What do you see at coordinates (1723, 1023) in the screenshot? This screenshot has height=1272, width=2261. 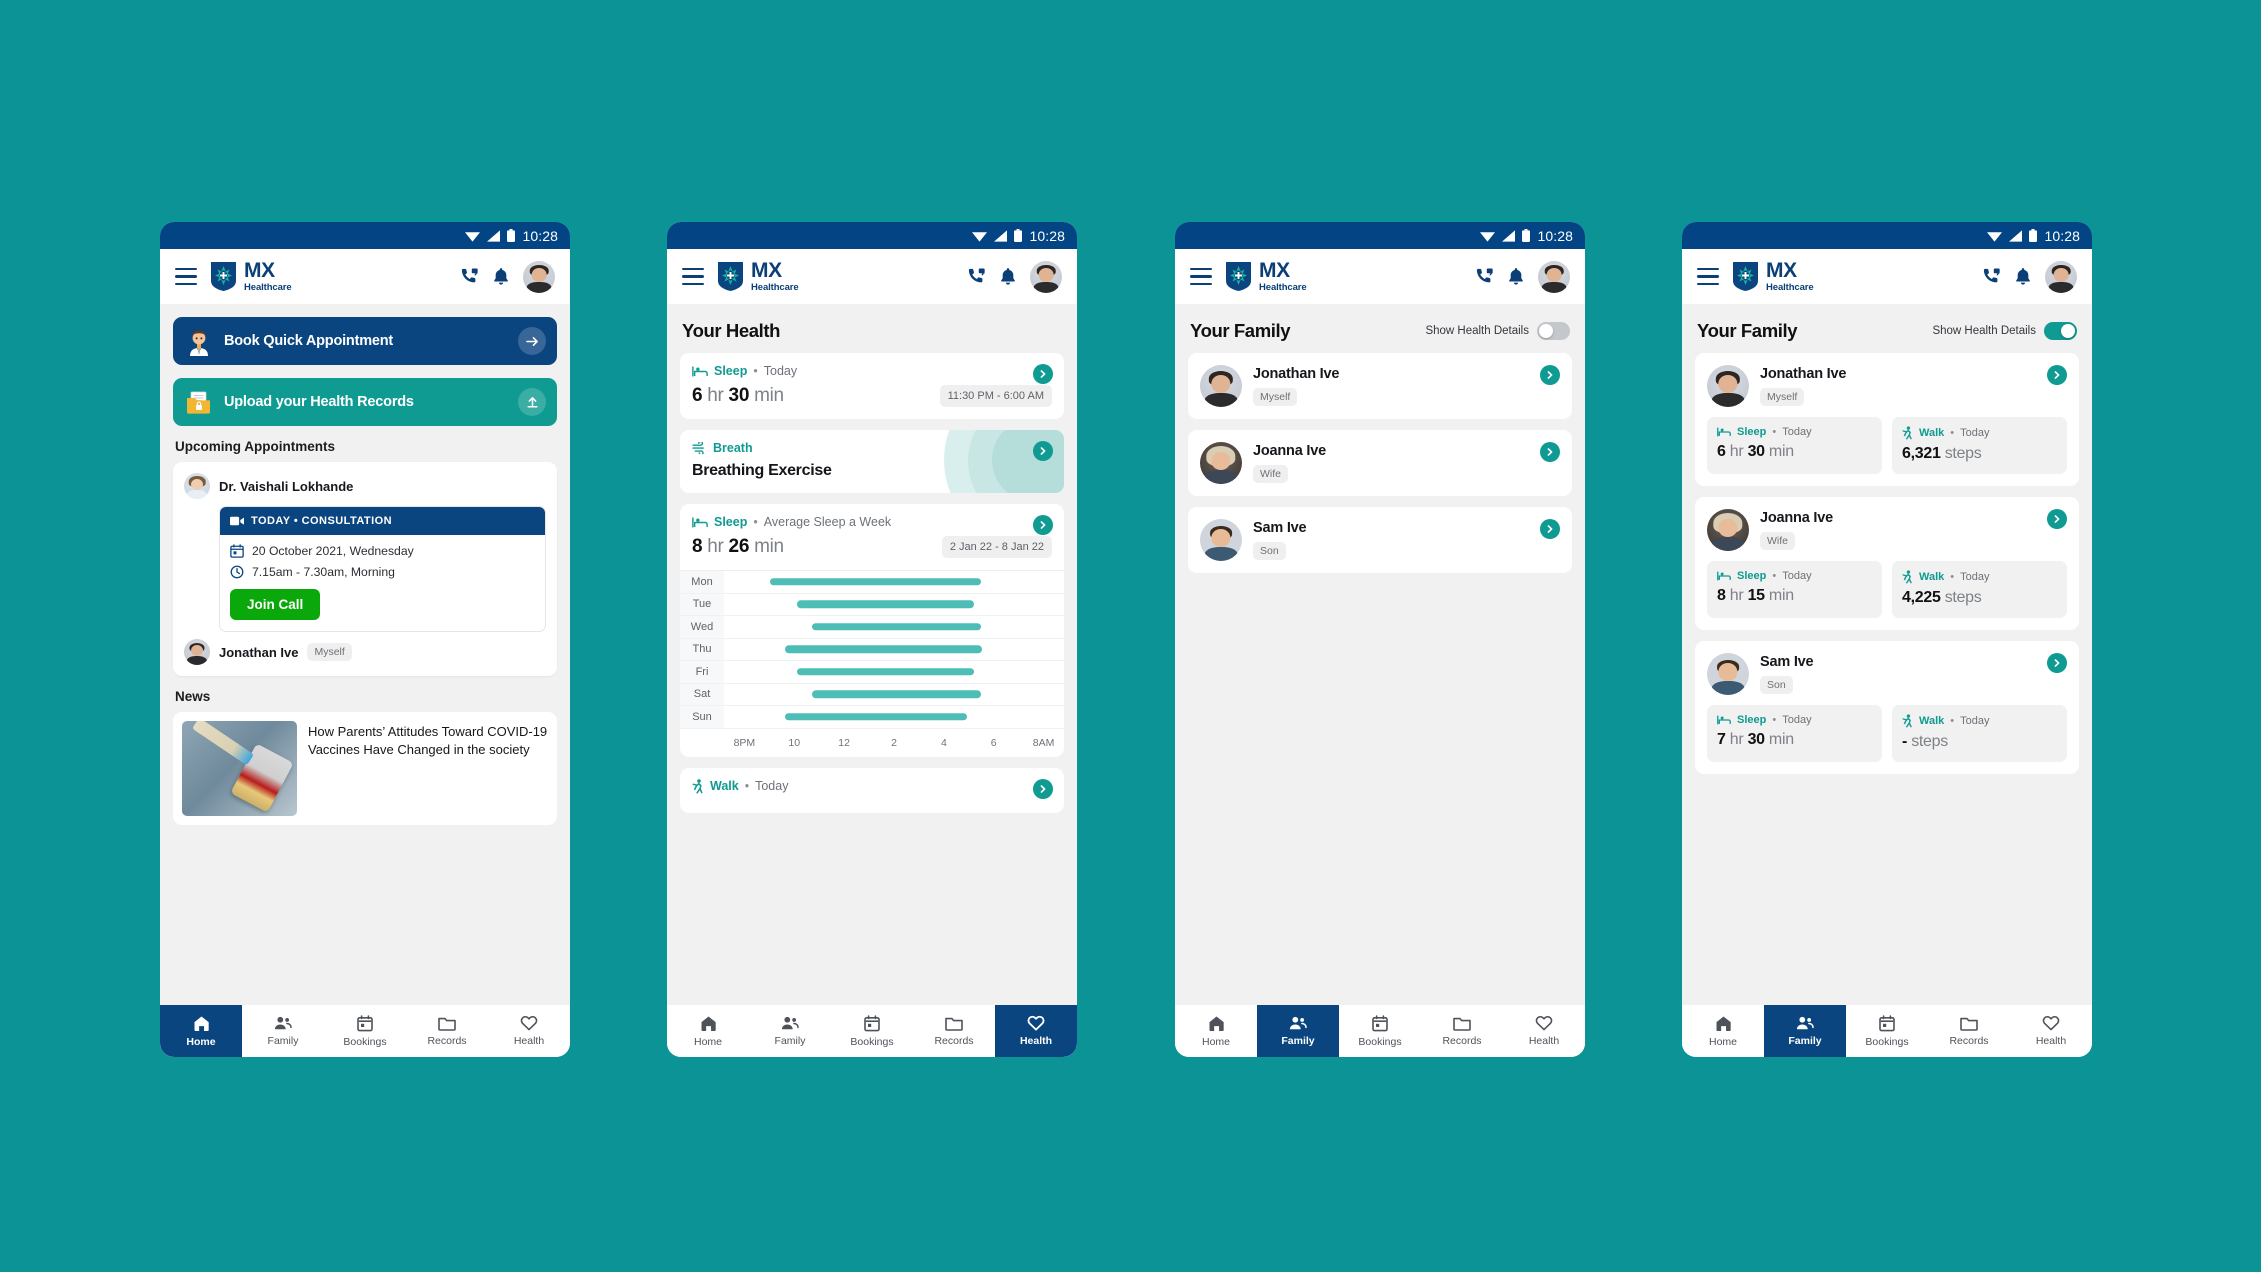 I see `home-icon` at bounding box center [1723, 1023].